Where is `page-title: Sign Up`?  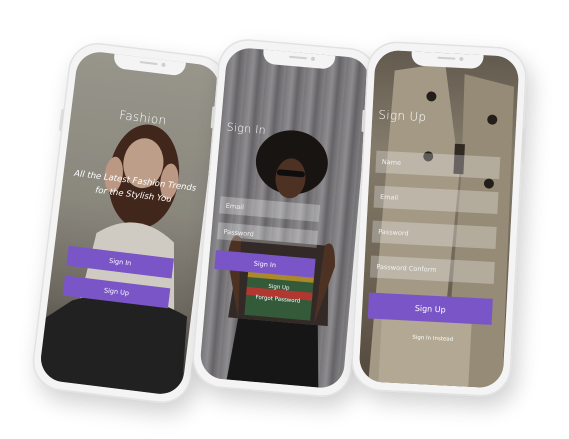
page-title: Sign Up is located at coordinates (402, 116).